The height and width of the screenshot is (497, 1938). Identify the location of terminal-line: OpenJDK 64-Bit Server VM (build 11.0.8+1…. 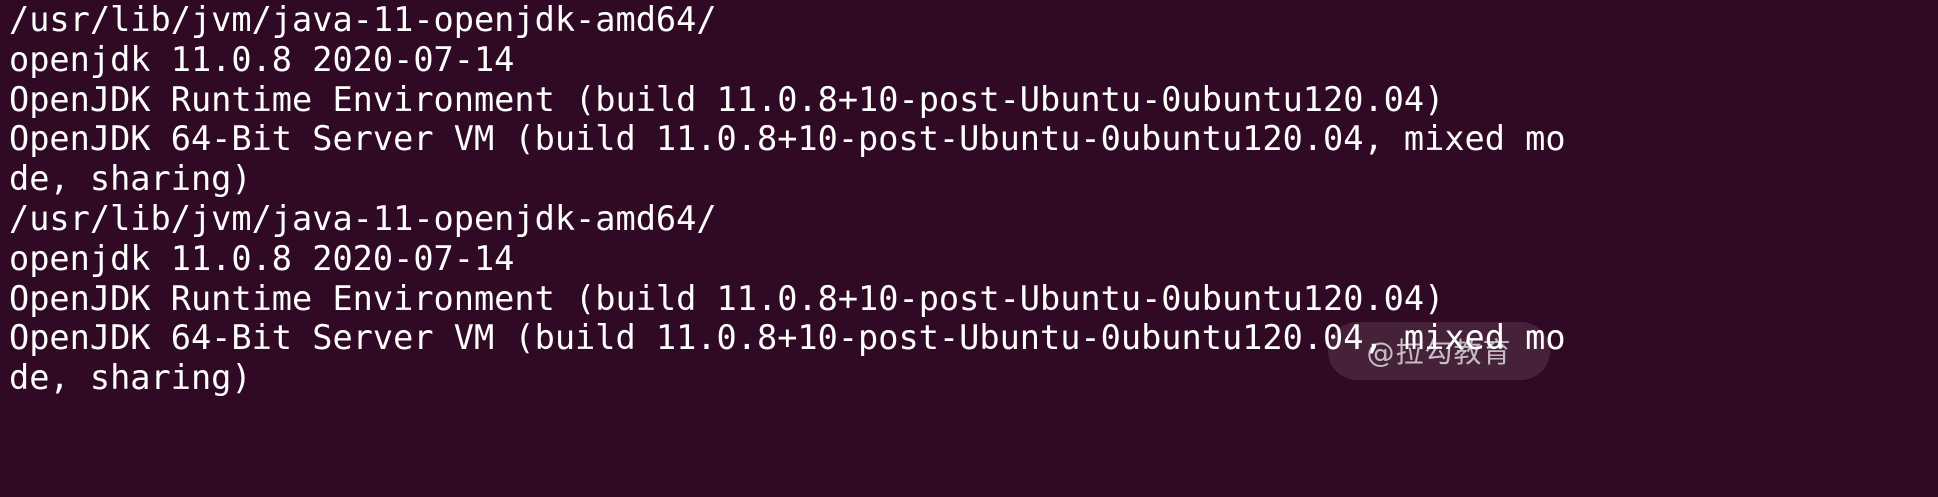
(787, 139).